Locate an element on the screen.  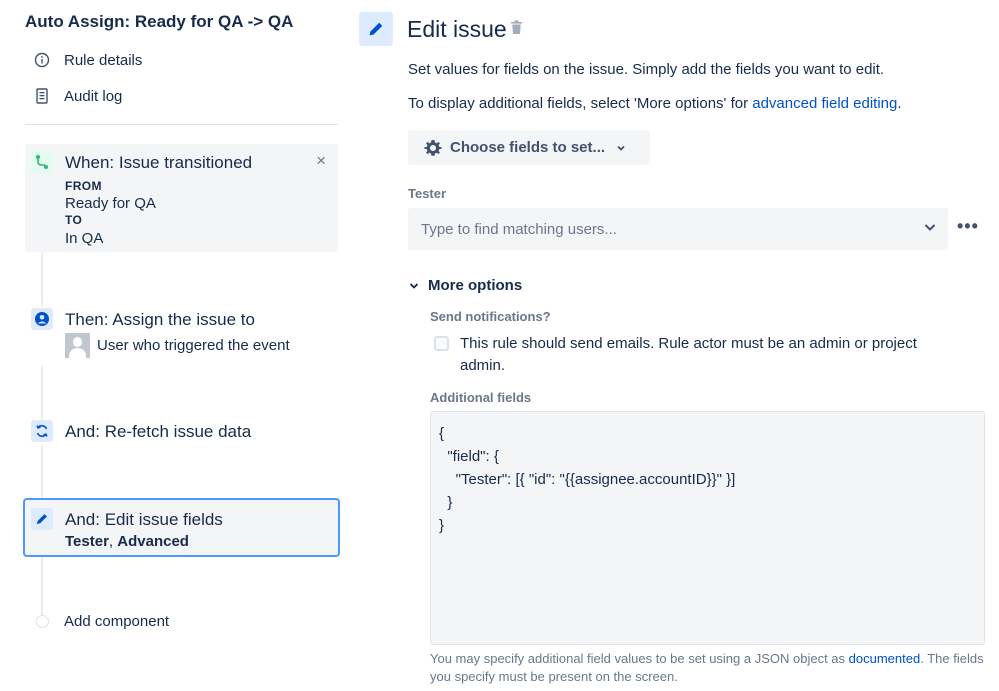
document-icon is located at coordinates (42, 96).